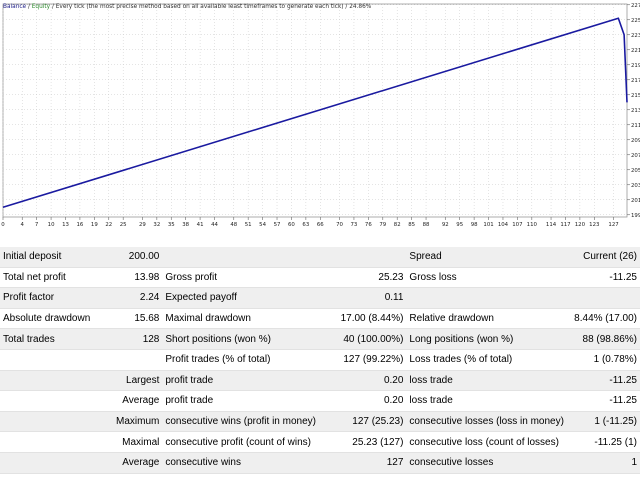 The image size is (640, 480). Describe the element at coordinates (532, 225) in the screenshot. I see `x-tick-label: 110` at that location.